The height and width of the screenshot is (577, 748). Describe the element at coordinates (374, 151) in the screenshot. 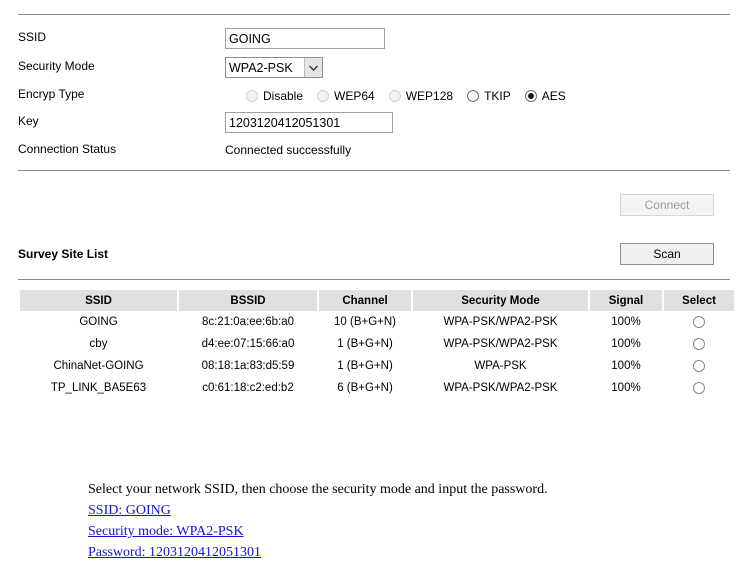

I see `form-row-connection-status: Connection Status Connected successfully` at that location.